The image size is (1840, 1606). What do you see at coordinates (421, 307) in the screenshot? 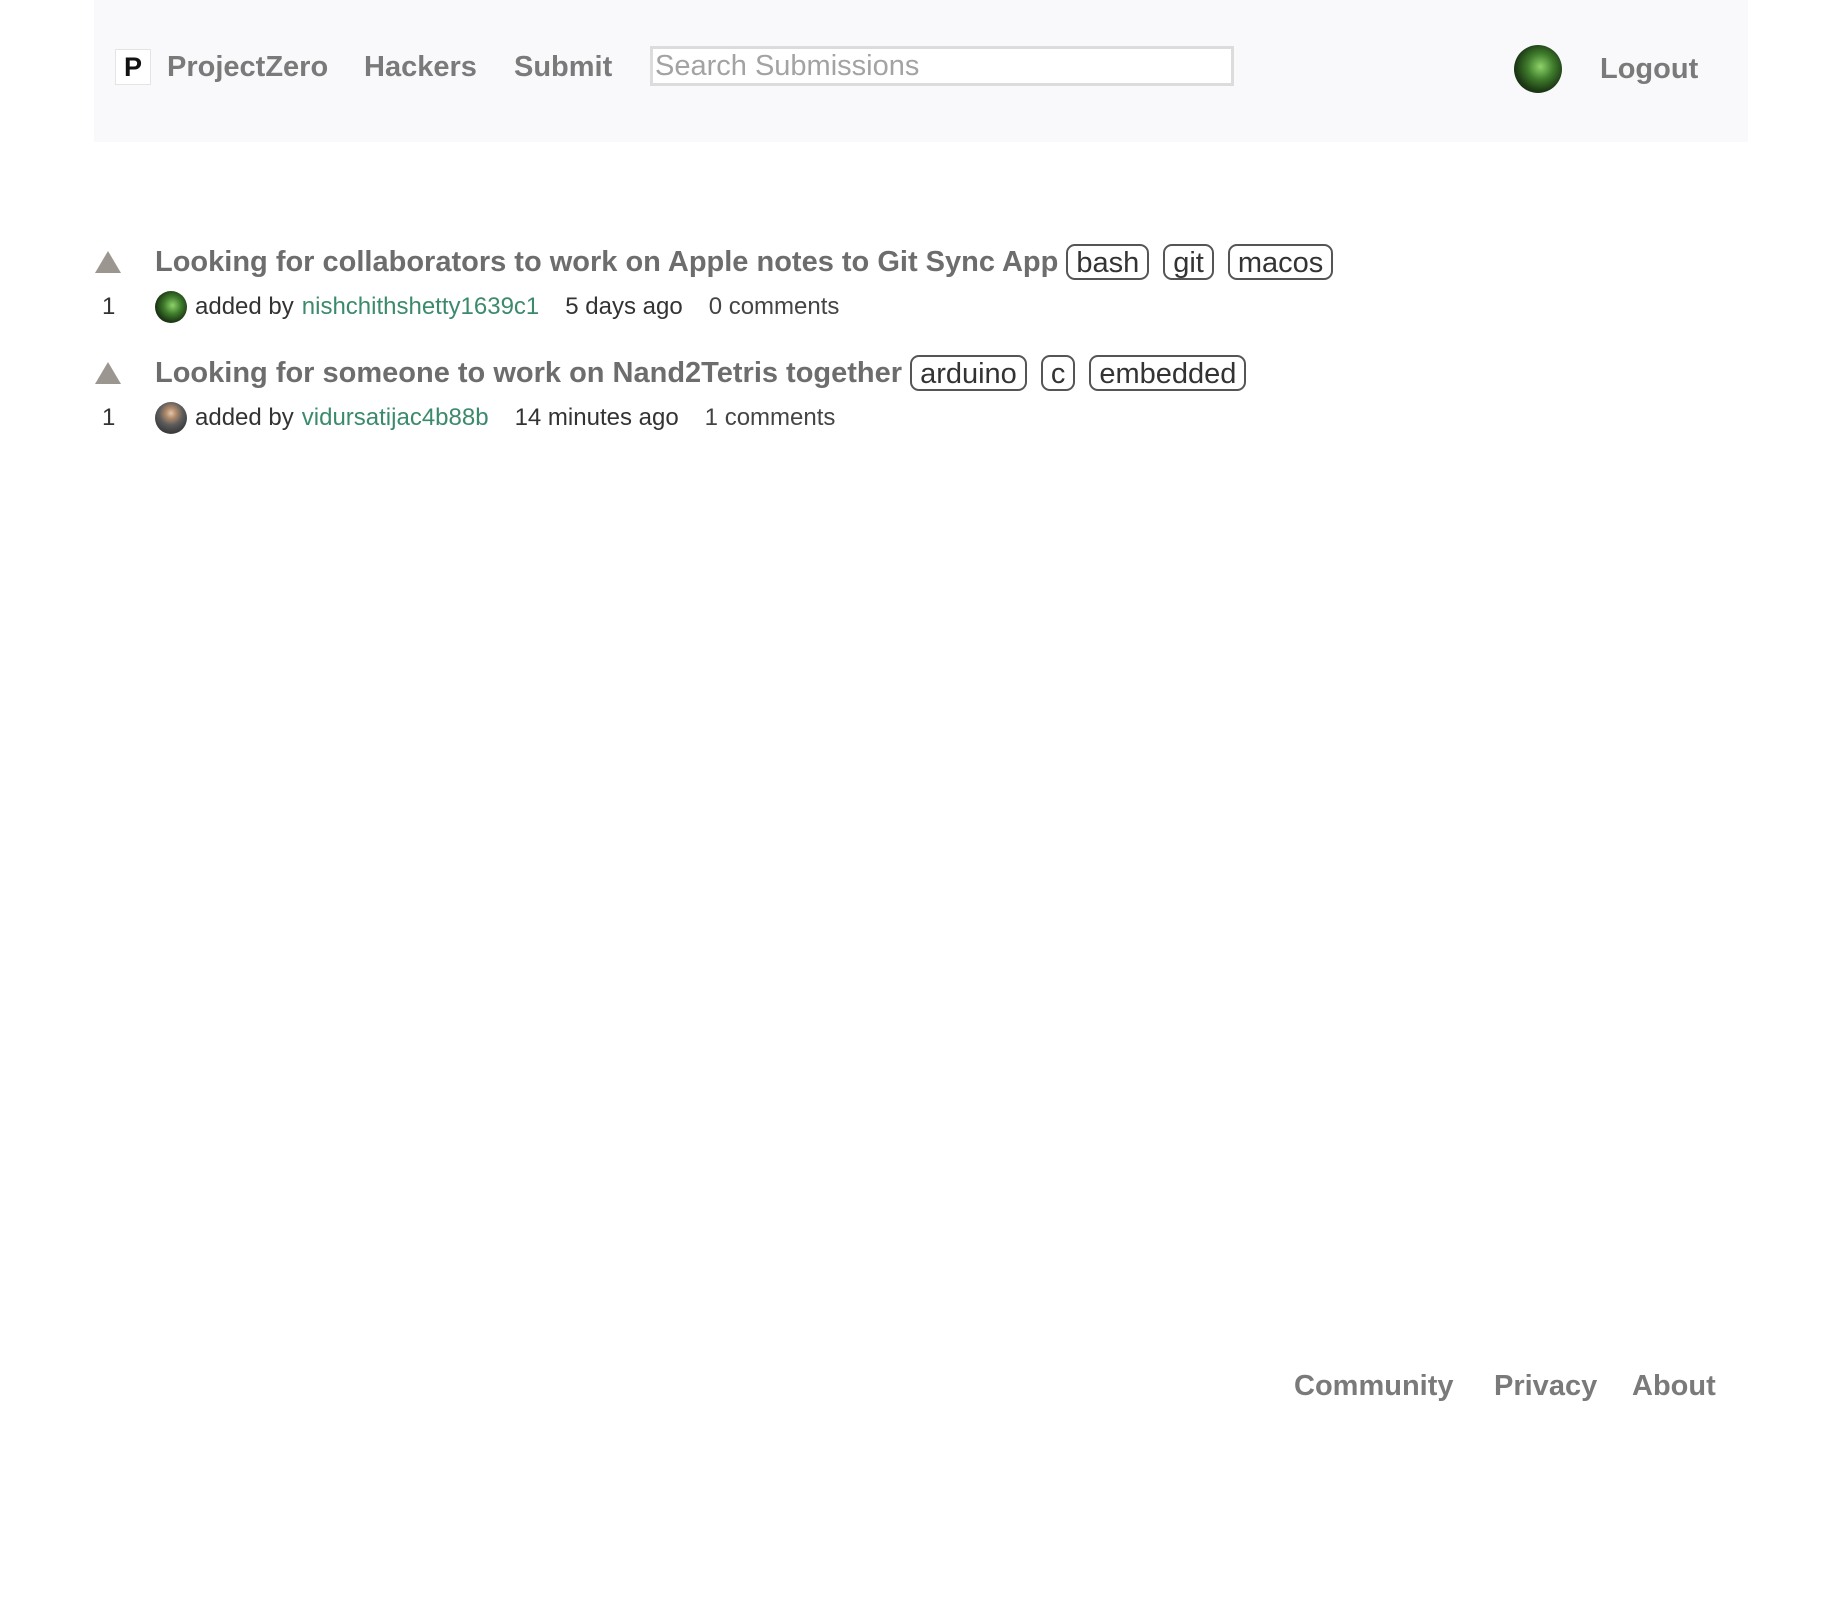
I see `author-link: nishchithshetty1639c1` at bounding box center [421, 307].